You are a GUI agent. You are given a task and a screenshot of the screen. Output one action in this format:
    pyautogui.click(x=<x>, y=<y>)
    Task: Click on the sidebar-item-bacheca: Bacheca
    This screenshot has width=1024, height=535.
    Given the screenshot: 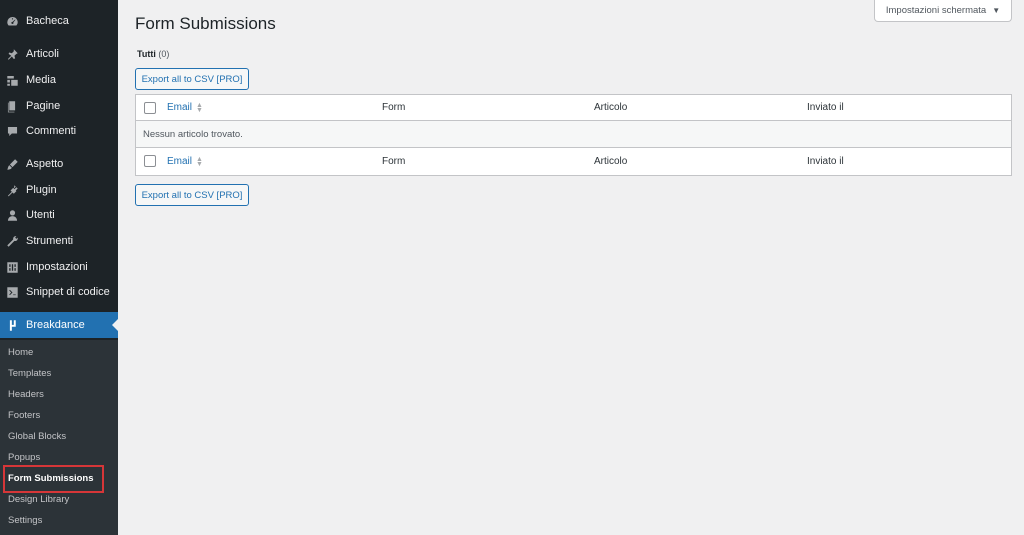 What is the action you would take?
    pyautogui.click(x=59, y=21)
    